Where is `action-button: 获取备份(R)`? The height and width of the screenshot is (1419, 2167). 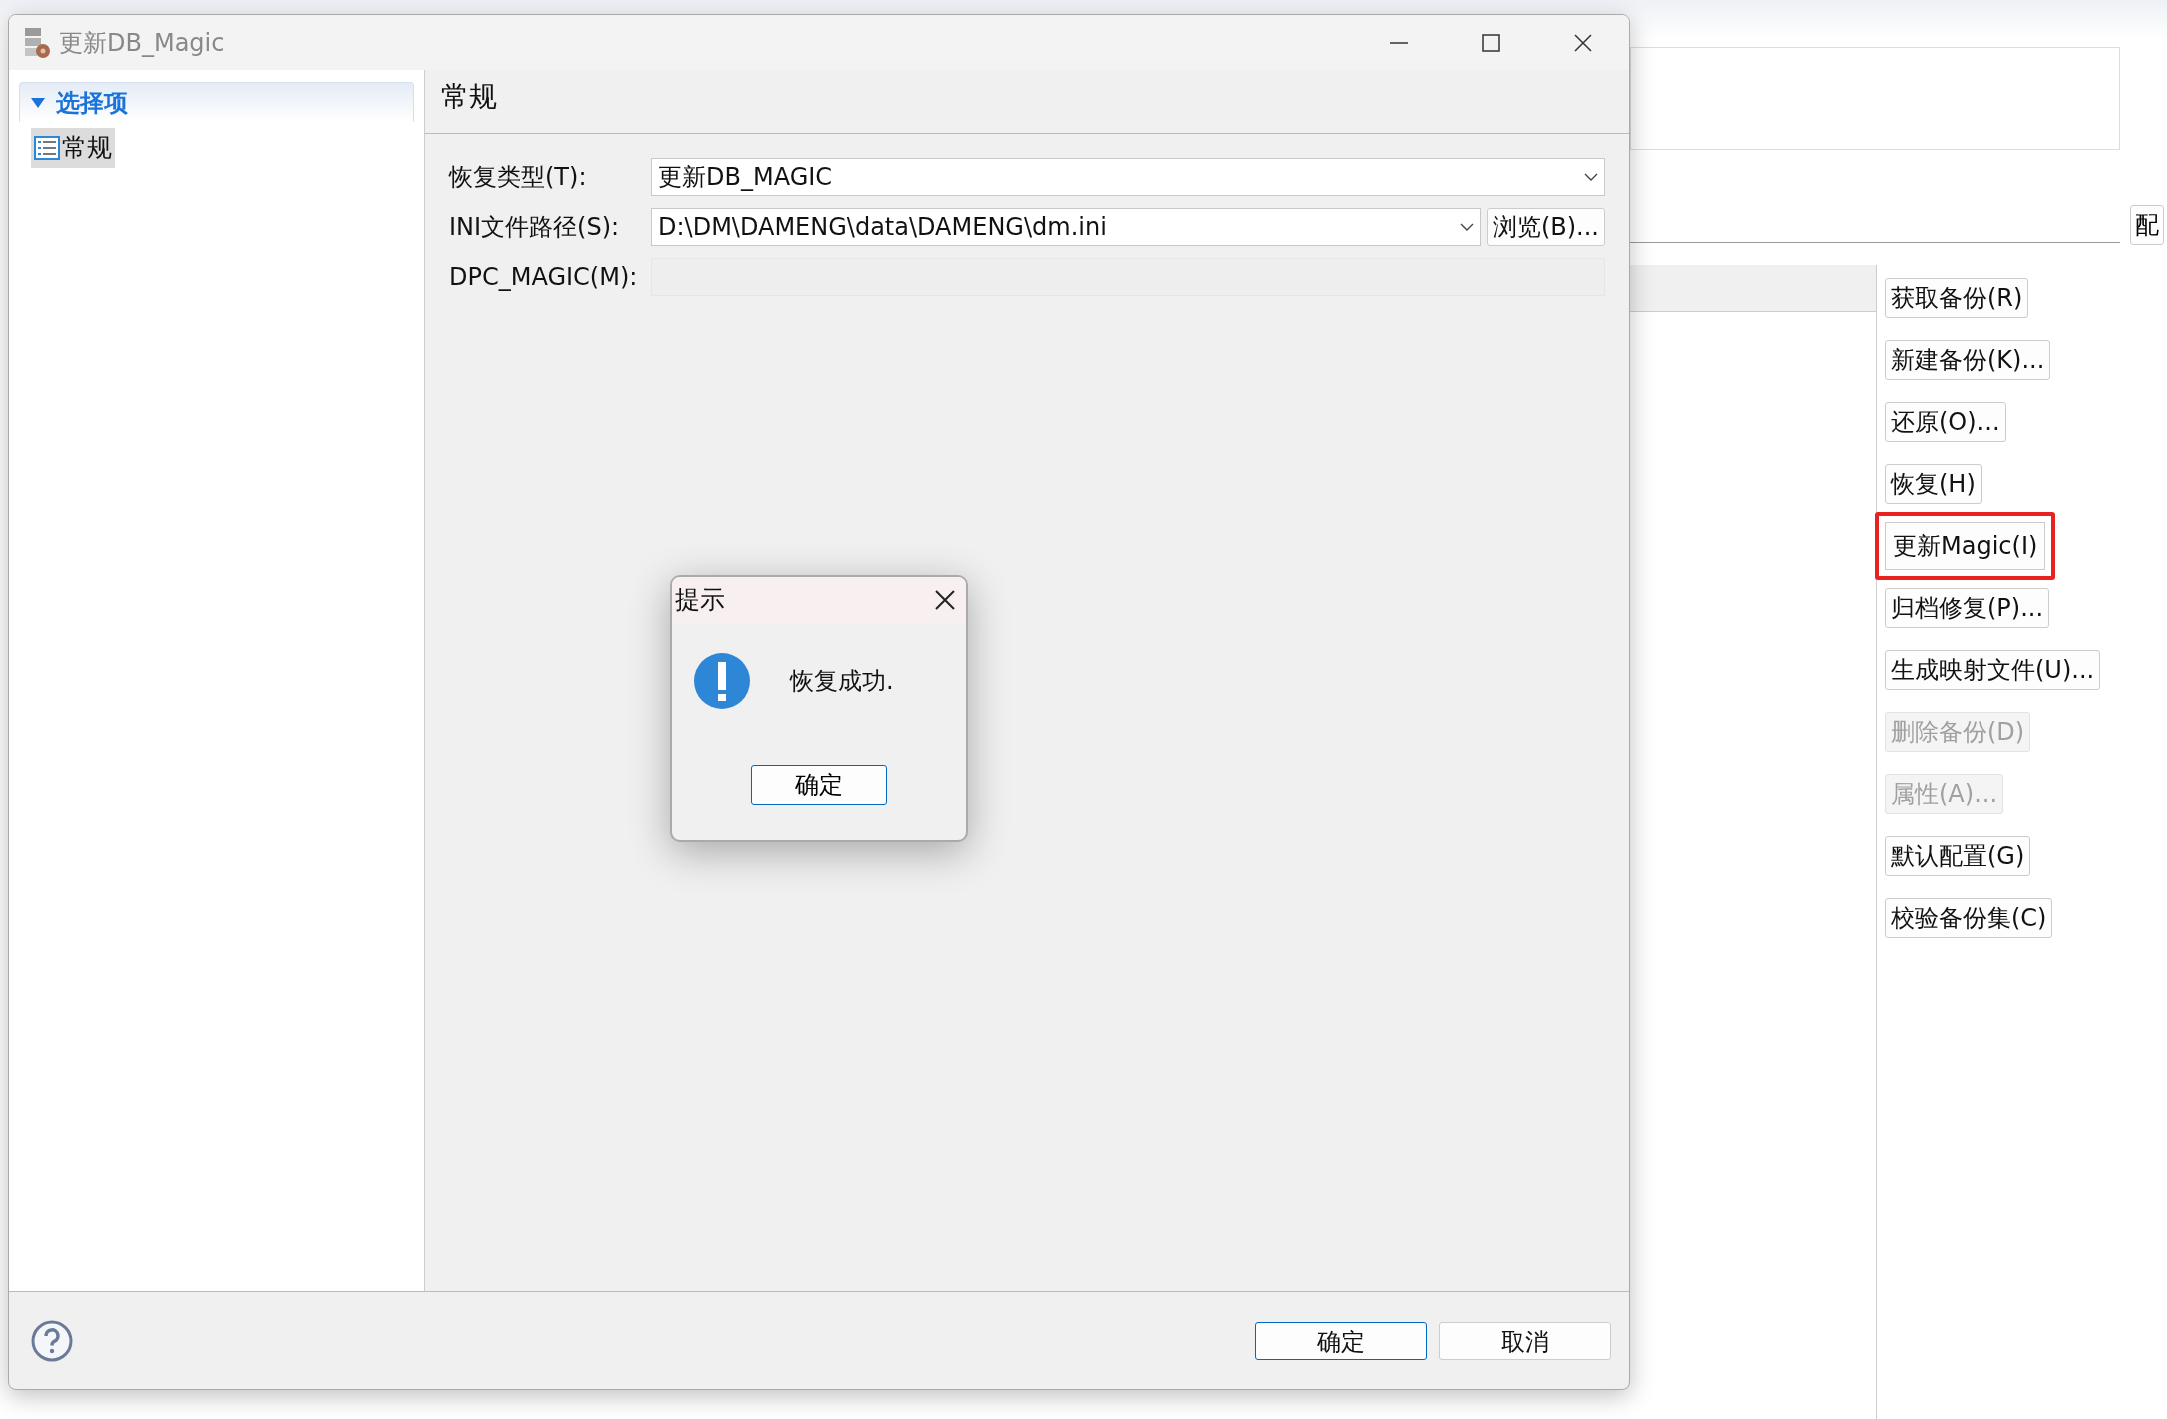 action-button: 获取备份(R) is located at coordinates (1957, 298).